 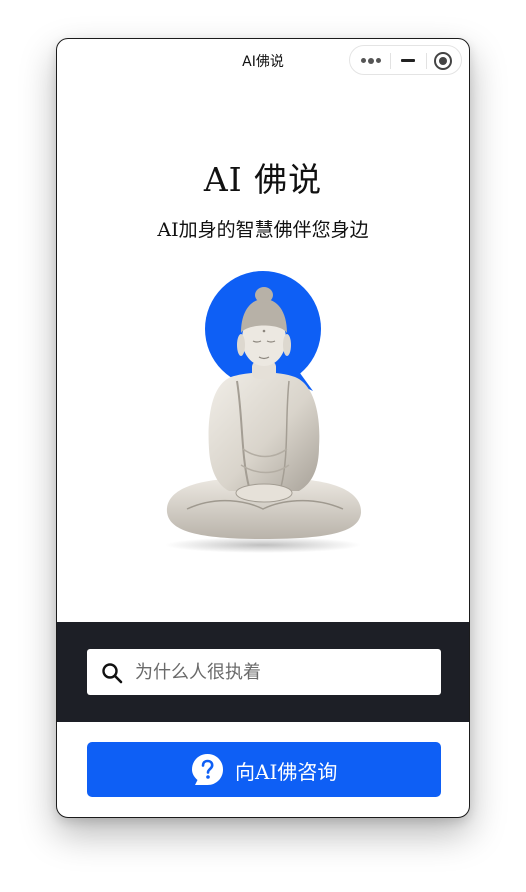 I want to click on ask-ai-buddha-button: 向AI佛咨询, so click(x=264, y=769).